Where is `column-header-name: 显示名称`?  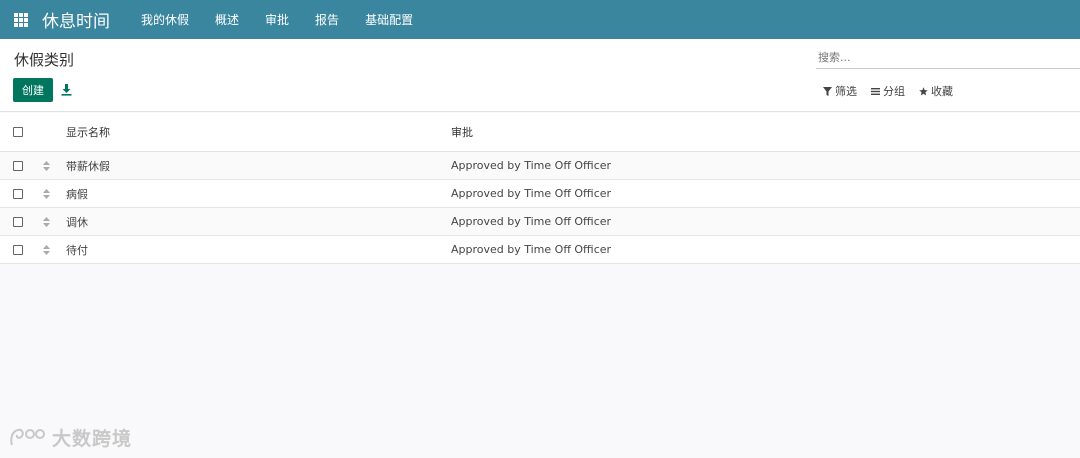
column-header-name: 显示名称 is located at coordinates (258, 132).